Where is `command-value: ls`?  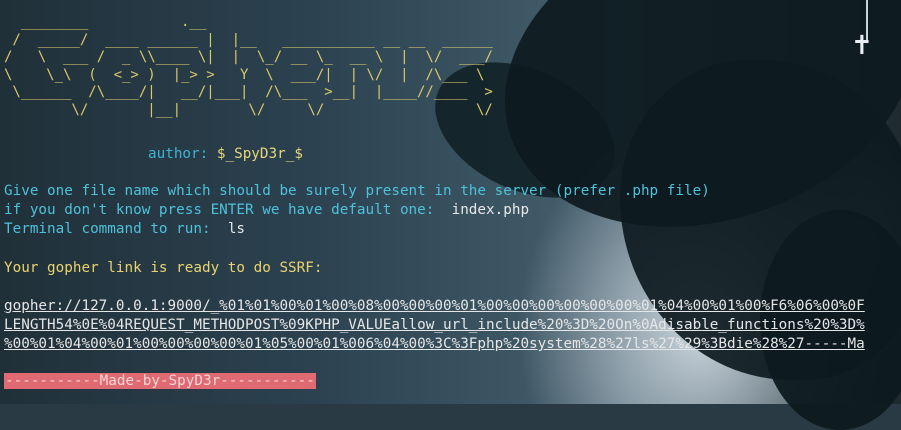 command-value: ls is located at coordinates (236, 229).